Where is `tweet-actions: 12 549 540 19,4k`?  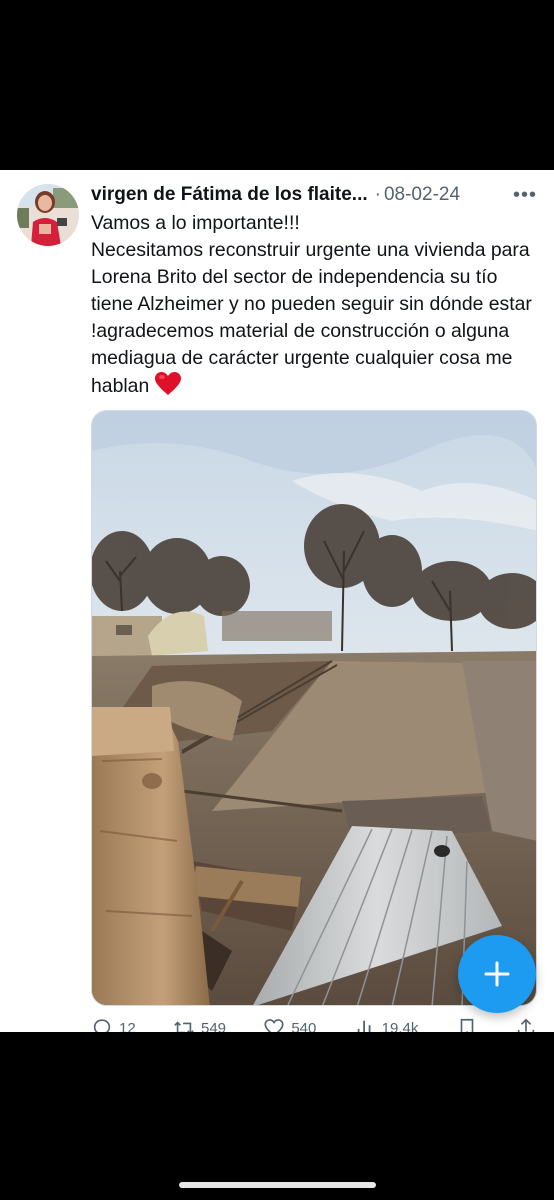 tweet-actions: 12 549 540 19,4k is located at coordinates (314, 1024).